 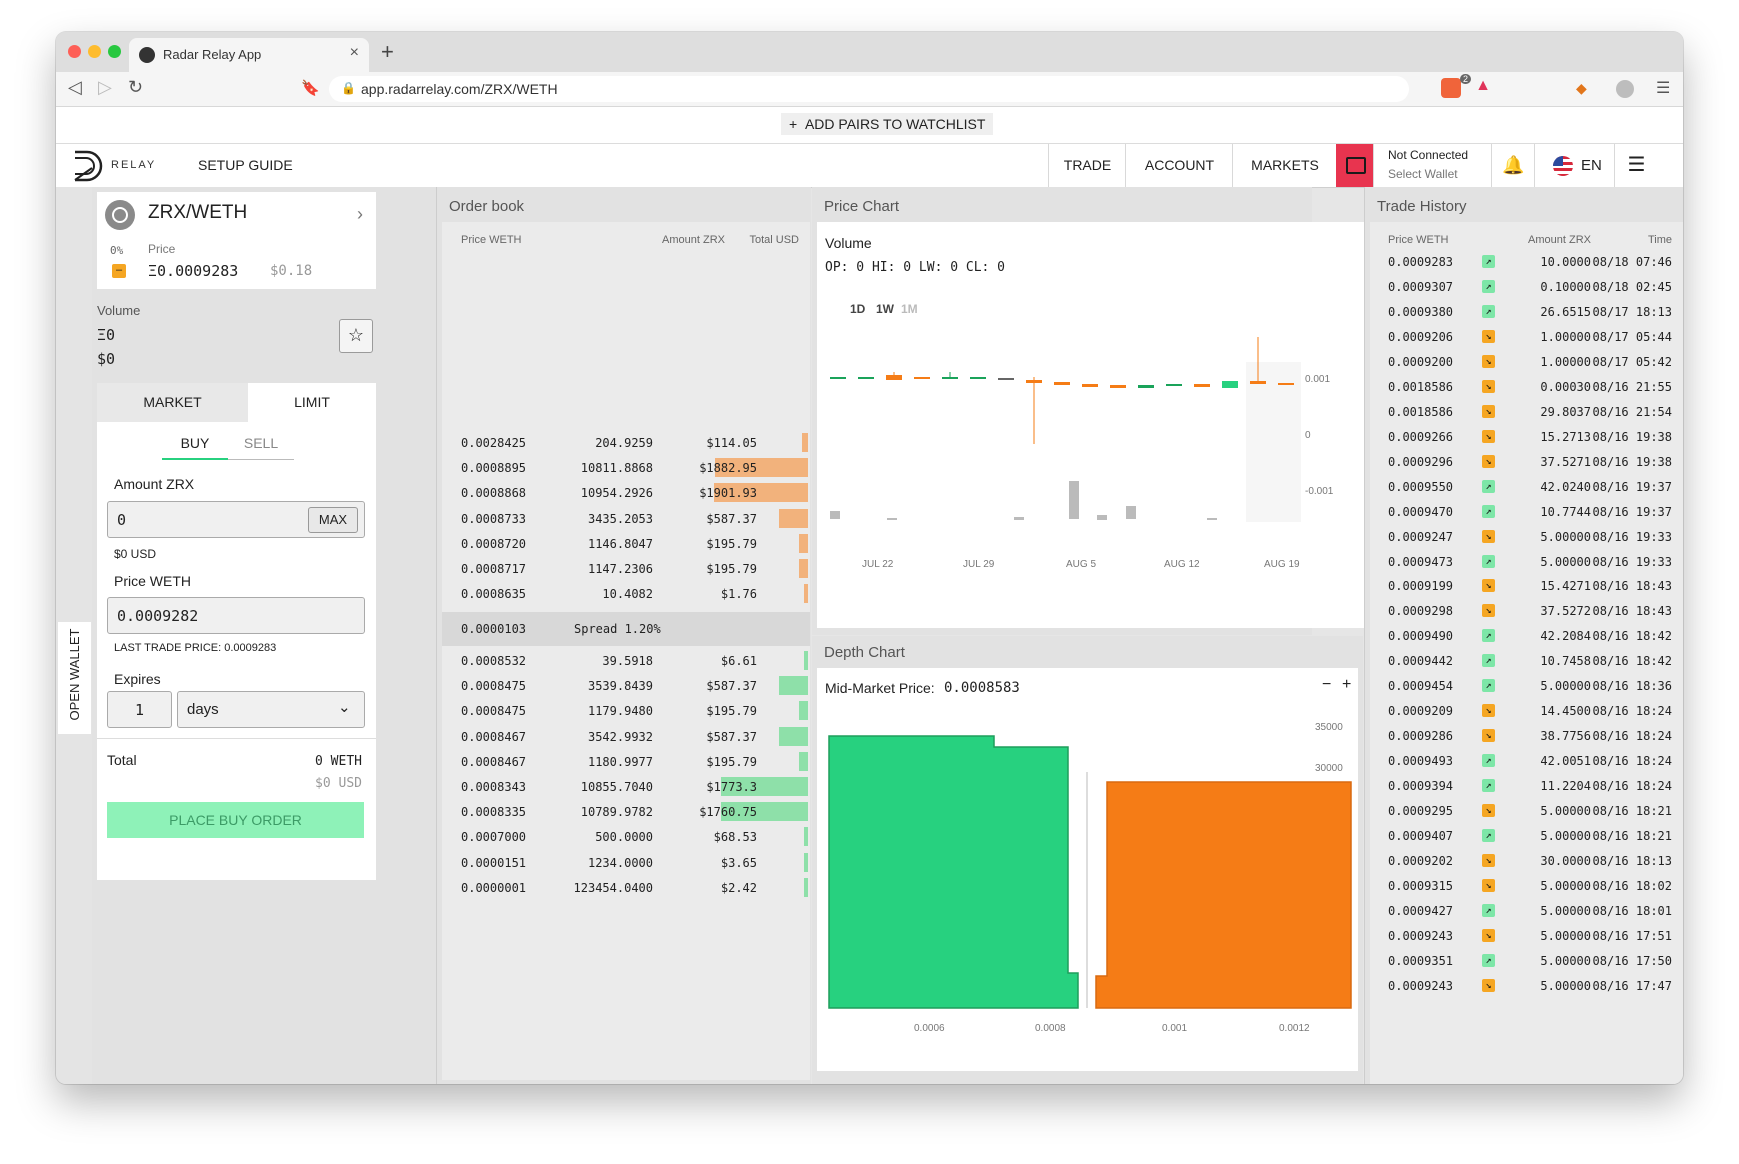 What do you see at coordinates (626, 786) in the screenshot?
I see `order-row: 0.0008343 10855.7040 $1773.3` at bounding box center [626, 786].